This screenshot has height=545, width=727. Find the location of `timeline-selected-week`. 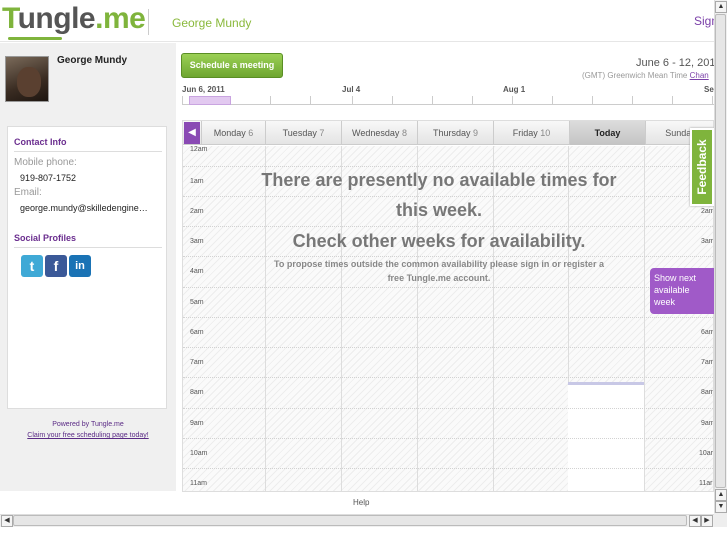

timeline-selected-week is located at coordinates (210, 100).